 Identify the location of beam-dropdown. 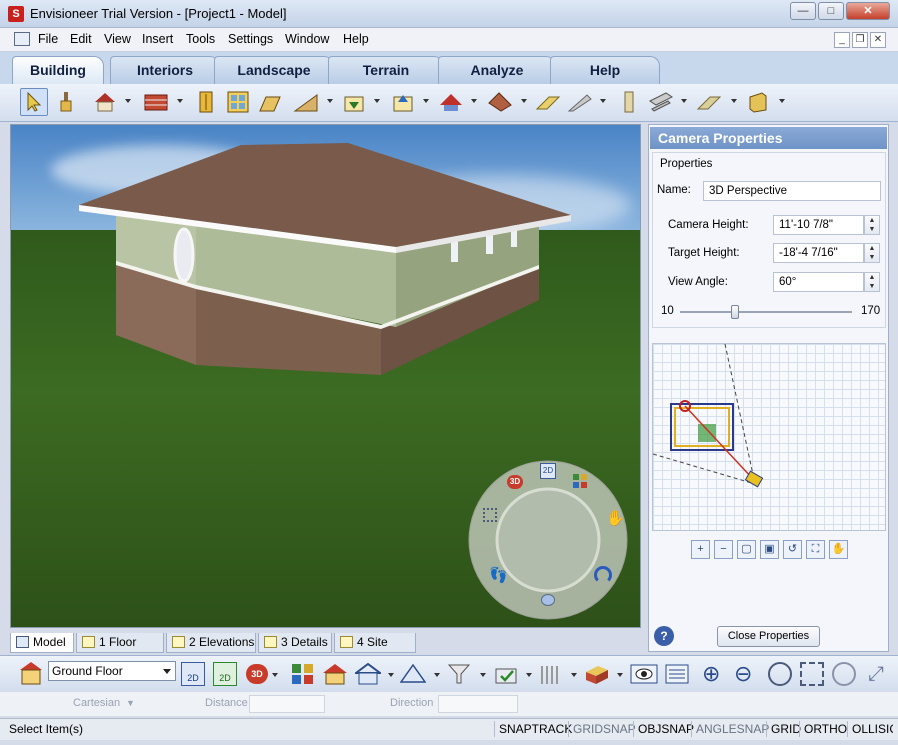
(684, 101).